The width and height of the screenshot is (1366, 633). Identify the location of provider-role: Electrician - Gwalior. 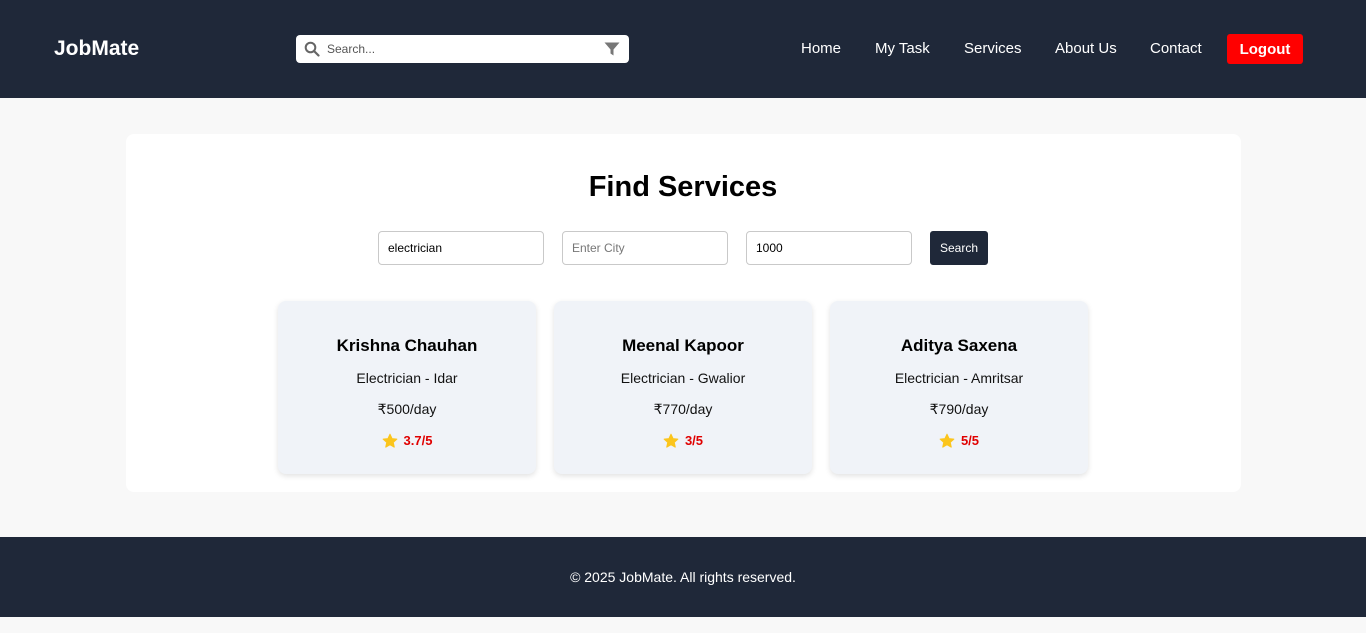
(683, 378).